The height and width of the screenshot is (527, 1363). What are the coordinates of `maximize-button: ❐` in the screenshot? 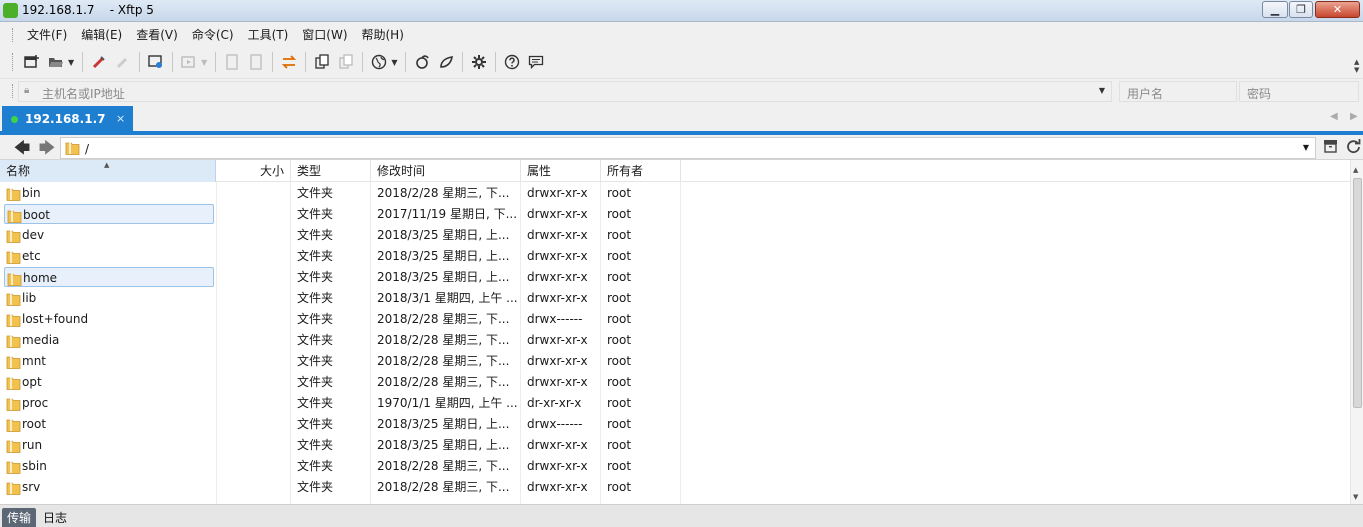 It's located at (1301, 9).